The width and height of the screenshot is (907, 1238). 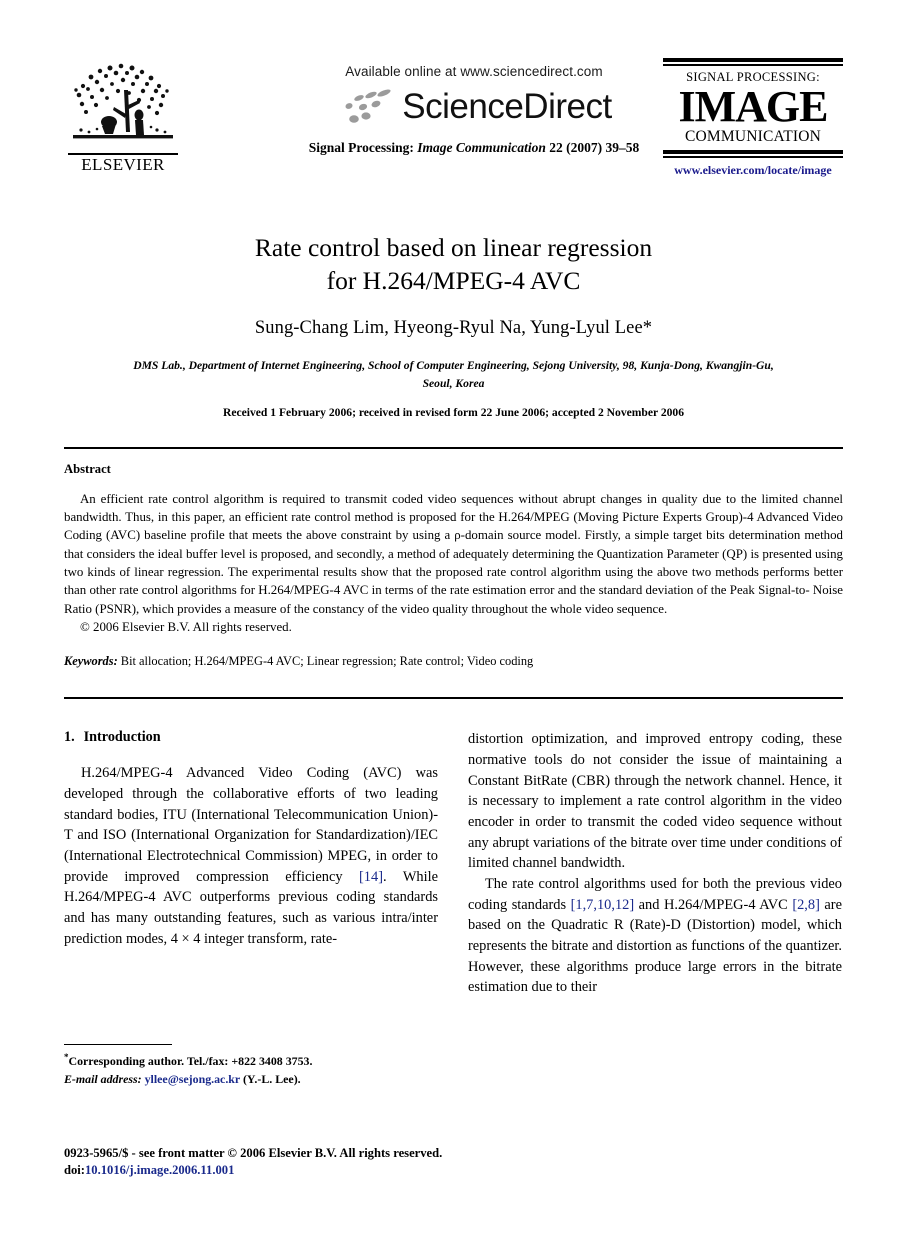 I want to click on section-title: Introduction, so click(x=122, y=737).